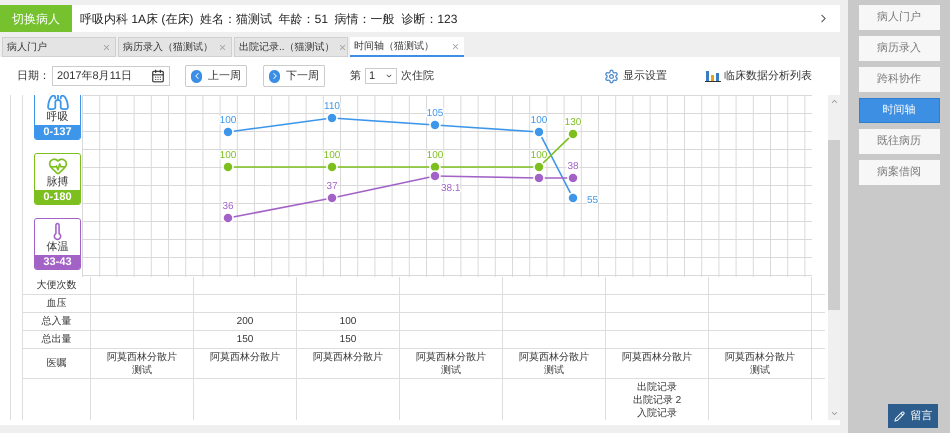 This screenshot has width=950, height=433. What do you see at coordinates (56, 285) in the screenshot?
I see `row-label: 大便次数` at bounding box center [56, 285].